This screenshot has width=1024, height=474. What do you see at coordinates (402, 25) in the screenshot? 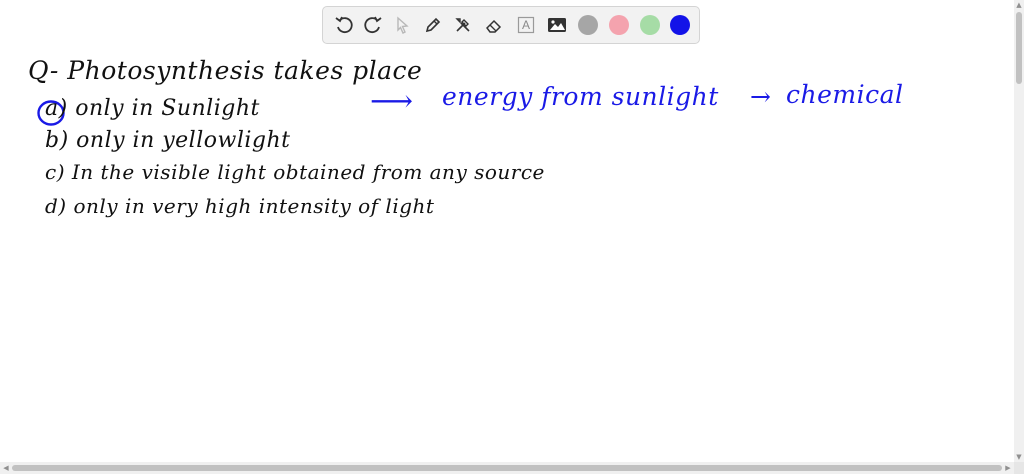
I see `pointer-icon` at bounding box center [402, 25].